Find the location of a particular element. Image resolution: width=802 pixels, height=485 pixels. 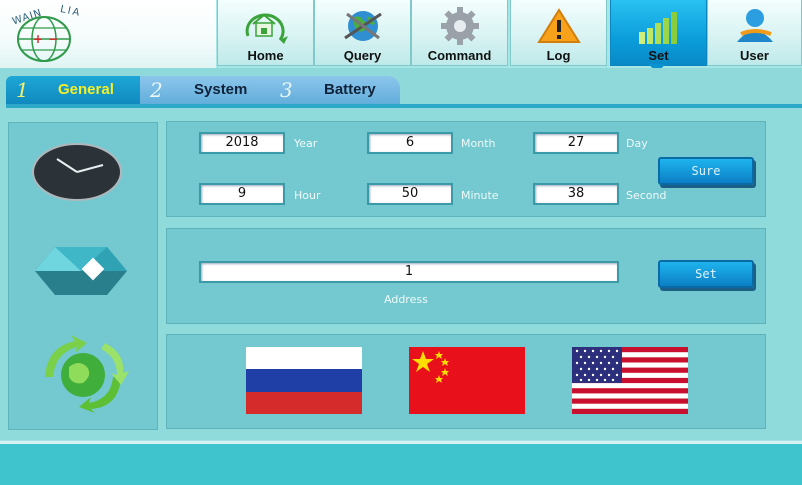

nav-home-button: Home is located at coordinates (265, 33).